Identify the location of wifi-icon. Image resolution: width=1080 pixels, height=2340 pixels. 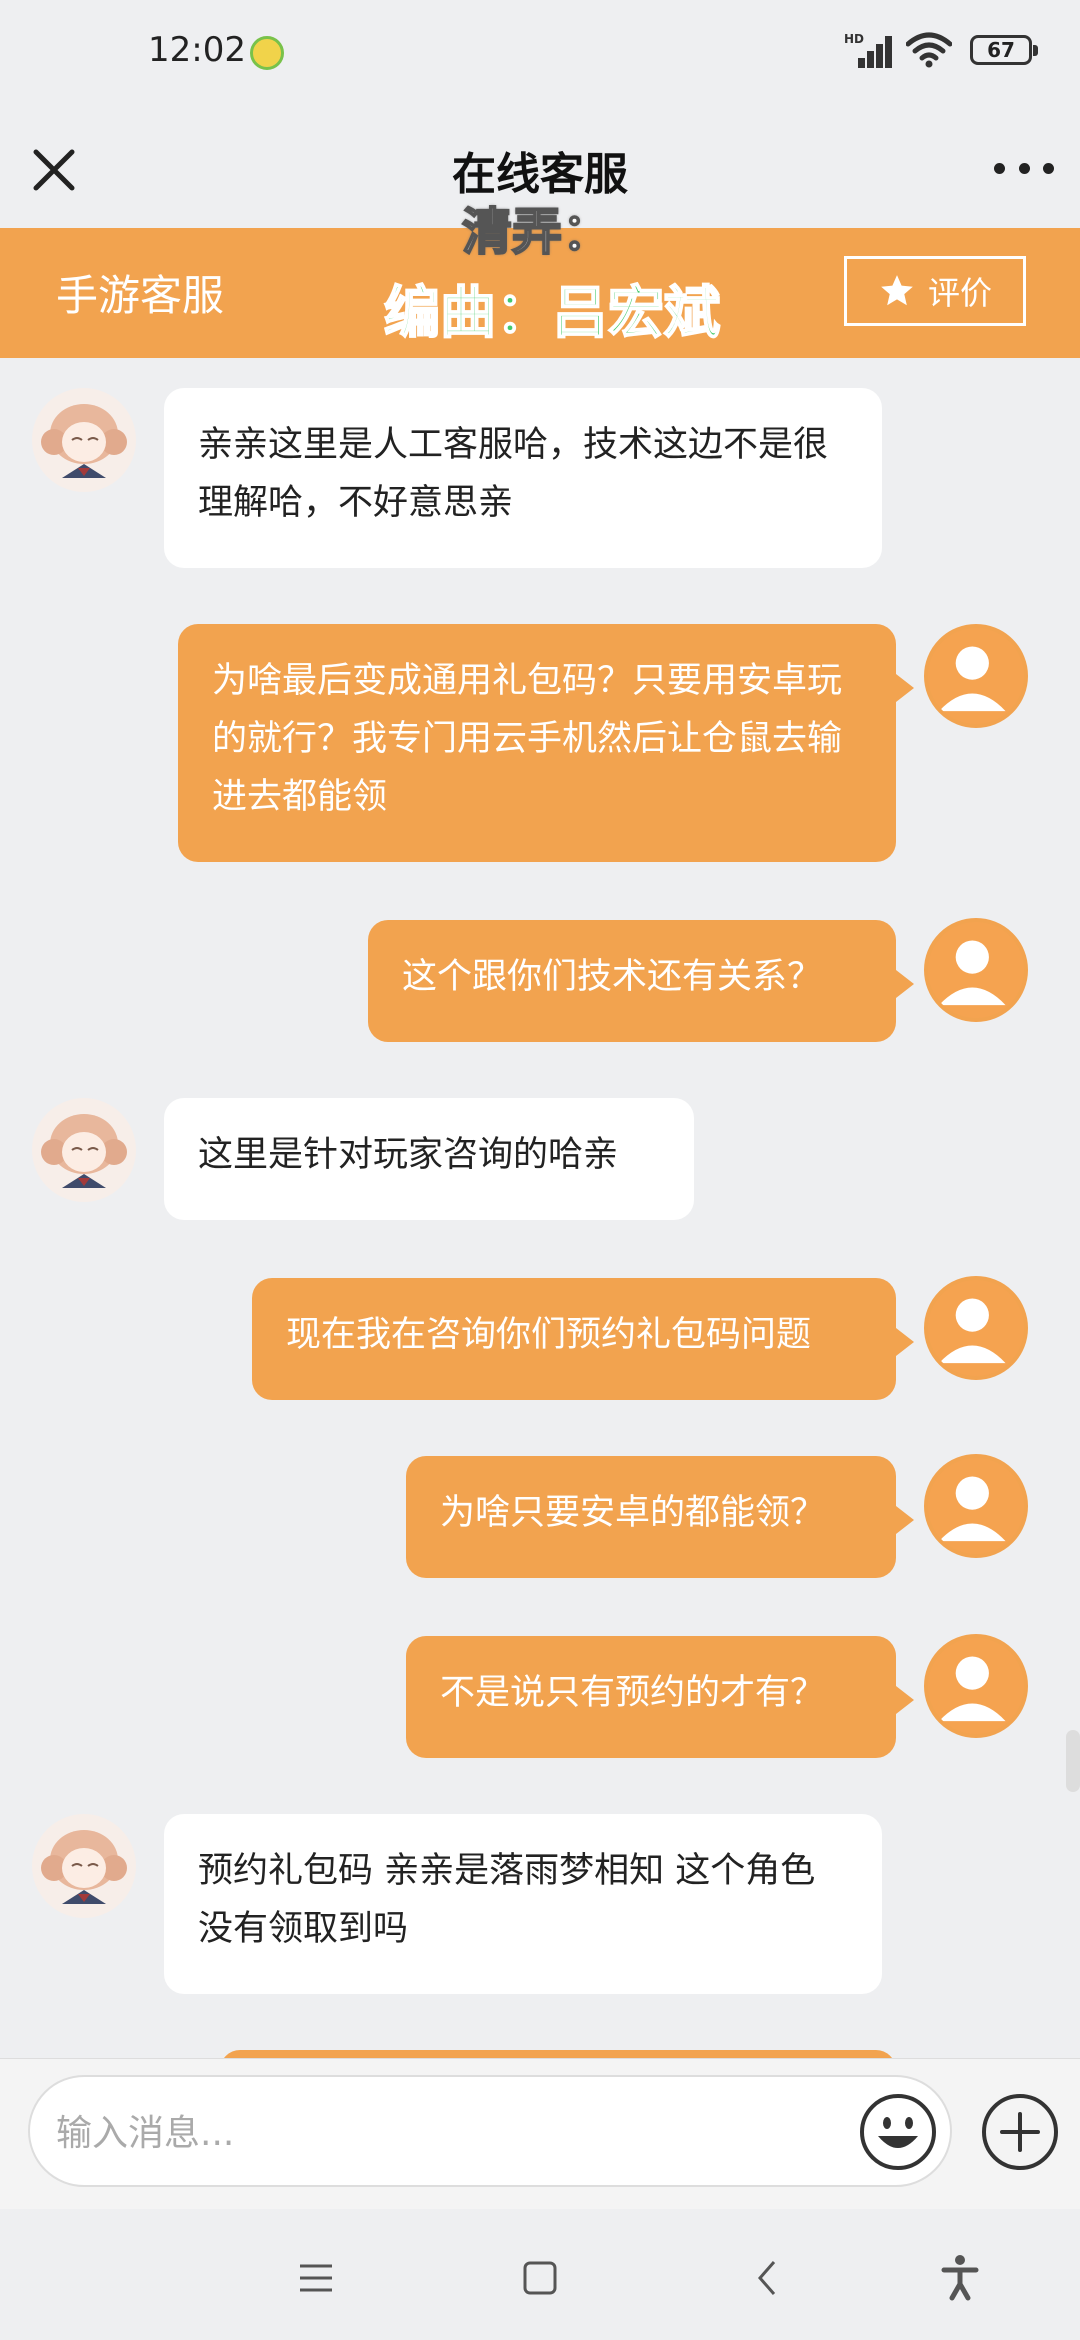
(929, 50).